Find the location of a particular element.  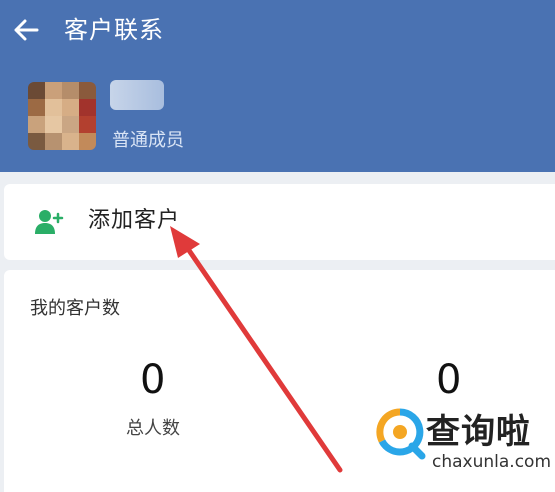

avatar is located at coordinates (62, 116).